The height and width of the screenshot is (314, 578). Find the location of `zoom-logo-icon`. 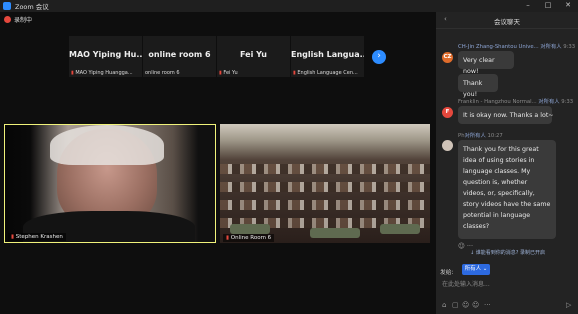

zoom-logo-icon is located at coordinates (7, 6).